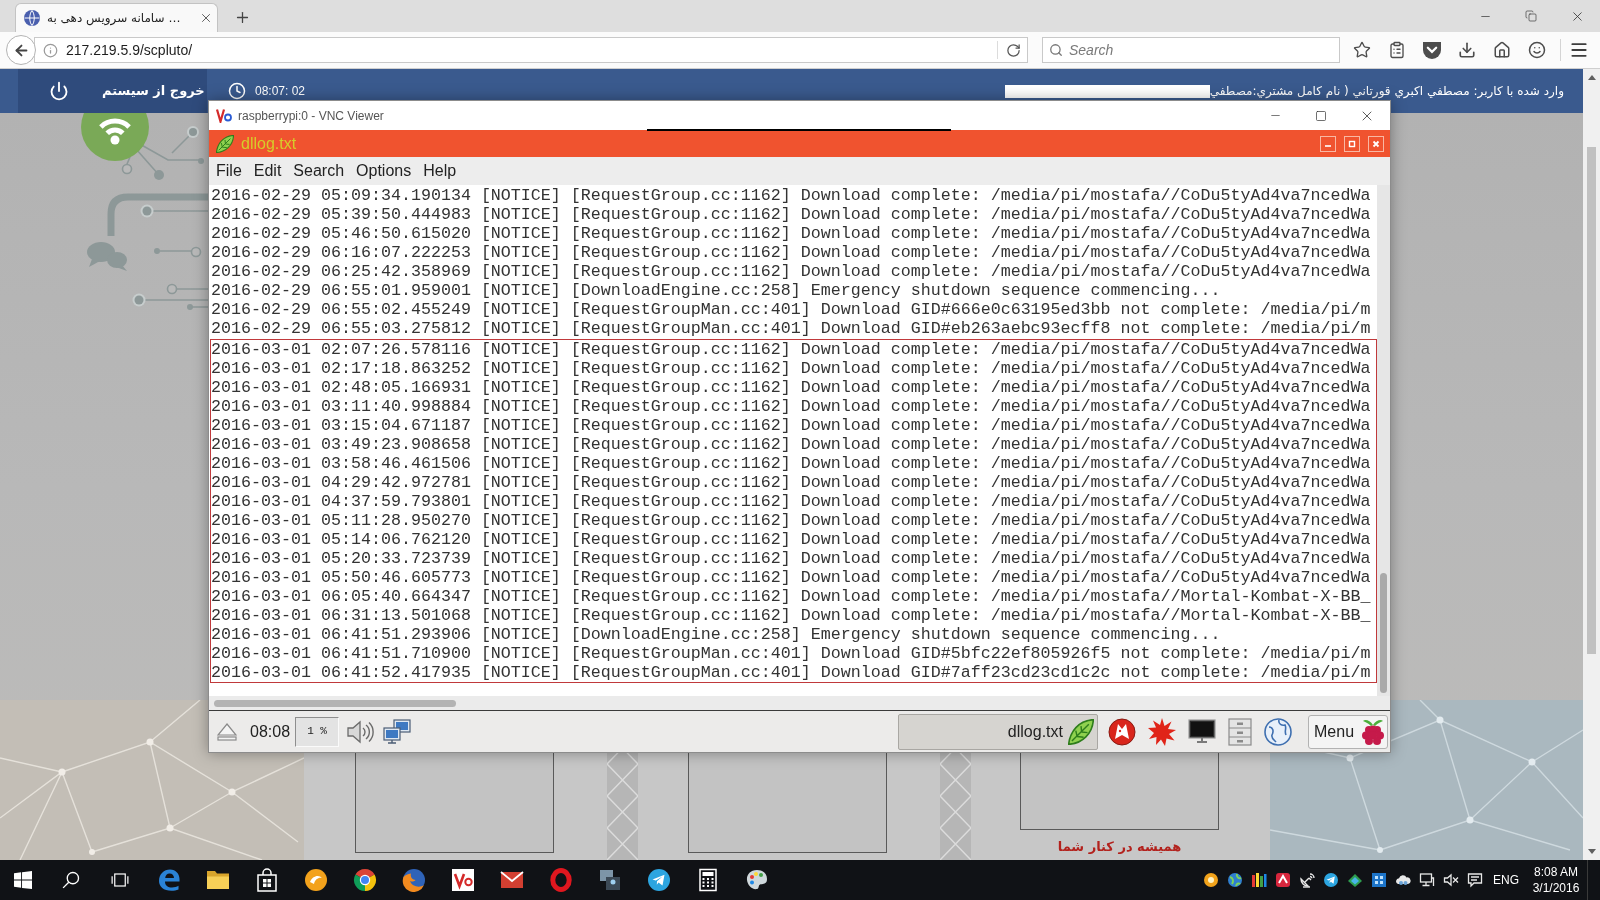  What do you see at coordinates (1373, 731) in the screenshot?
I see `raspberry-icon` at bounding box center [1373, 731].